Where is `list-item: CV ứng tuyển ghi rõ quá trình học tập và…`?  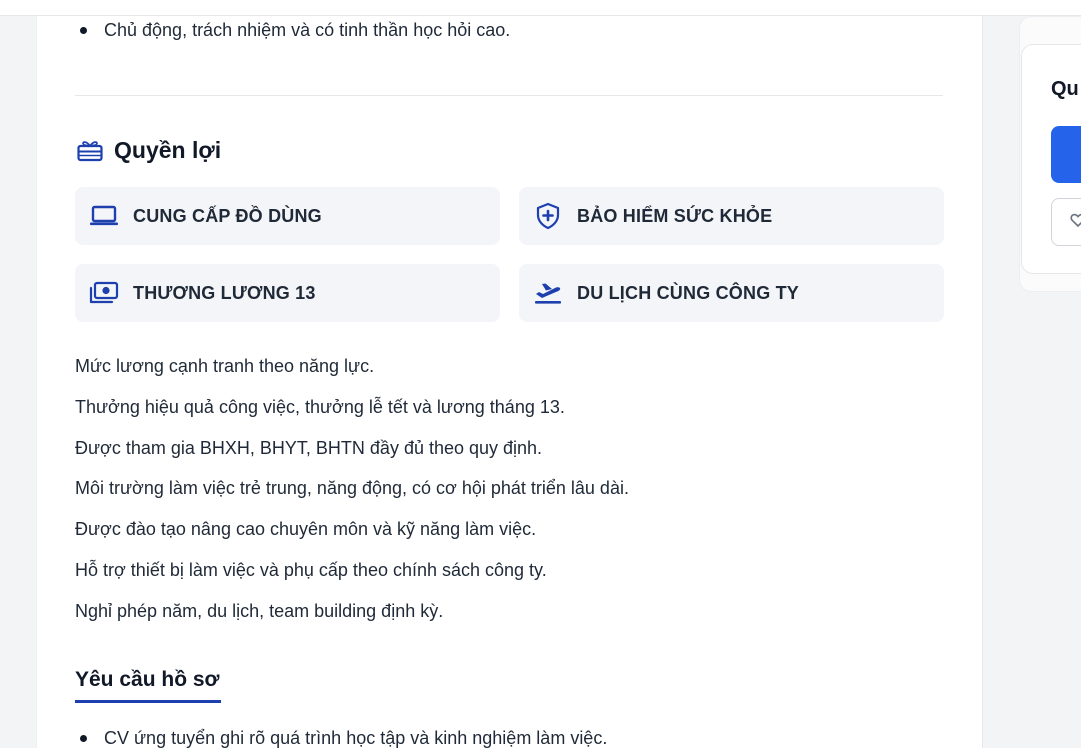 list-item: CV ứng tuyển ghi rõ quá trình học tập và… is located at coordinates (343, 738).